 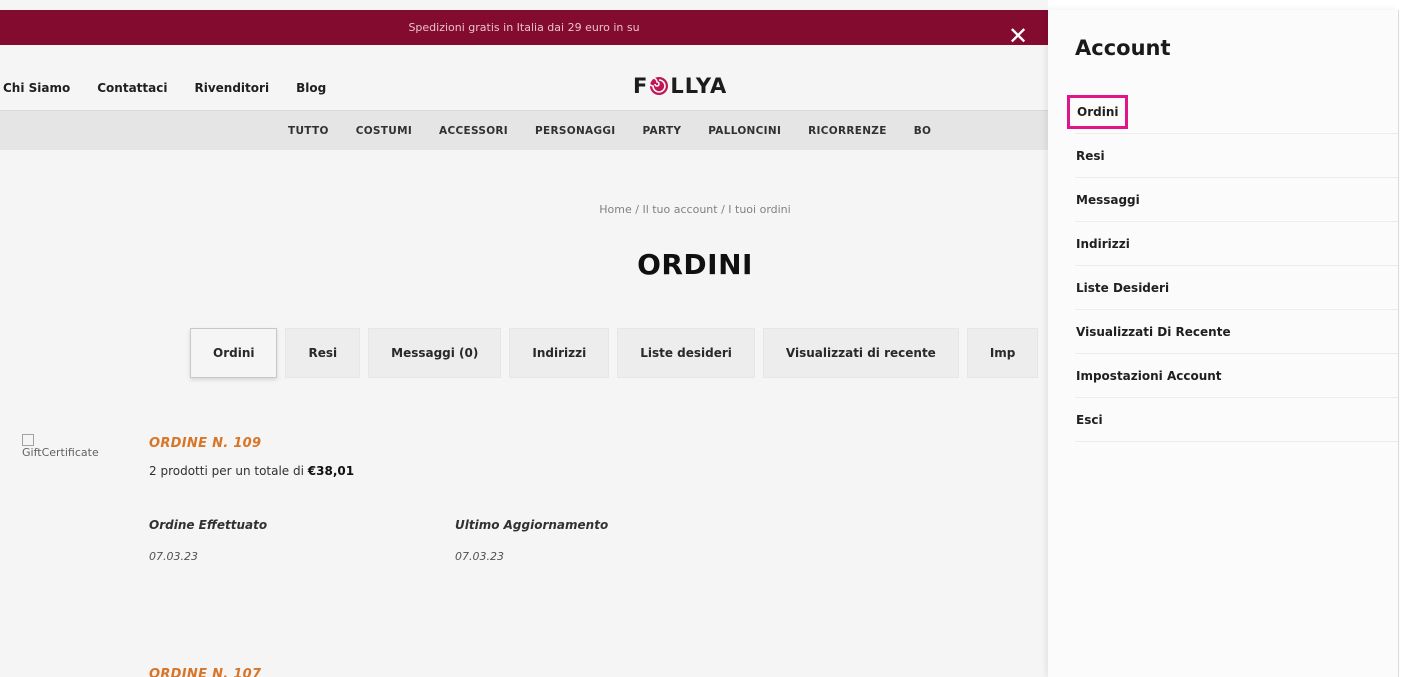 What do you see at coordinates (1232, 112) in the screenshot?
I see `menu-item-ordini: Ordini` at bounding box center [1232, 112].